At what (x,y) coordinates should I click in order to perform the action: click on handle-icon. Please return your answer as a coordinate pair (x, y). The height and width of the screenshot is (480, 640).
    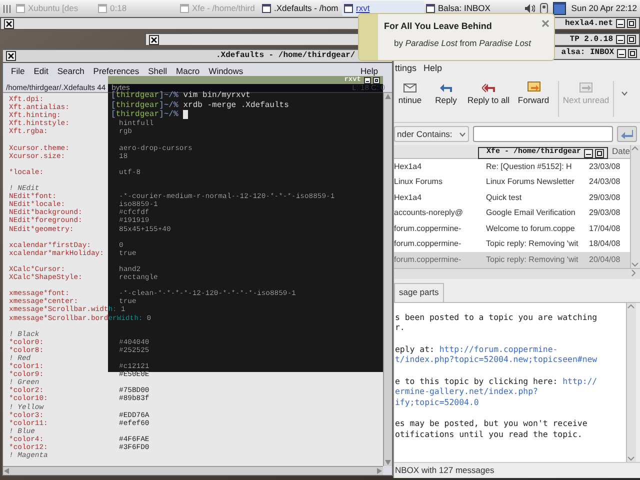
    Looking at the image, I should click on (7, 9).